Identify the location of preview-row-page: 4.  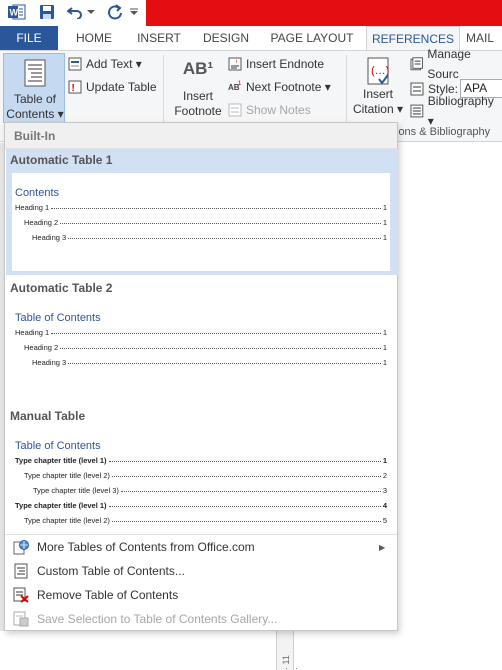
(384, 505).